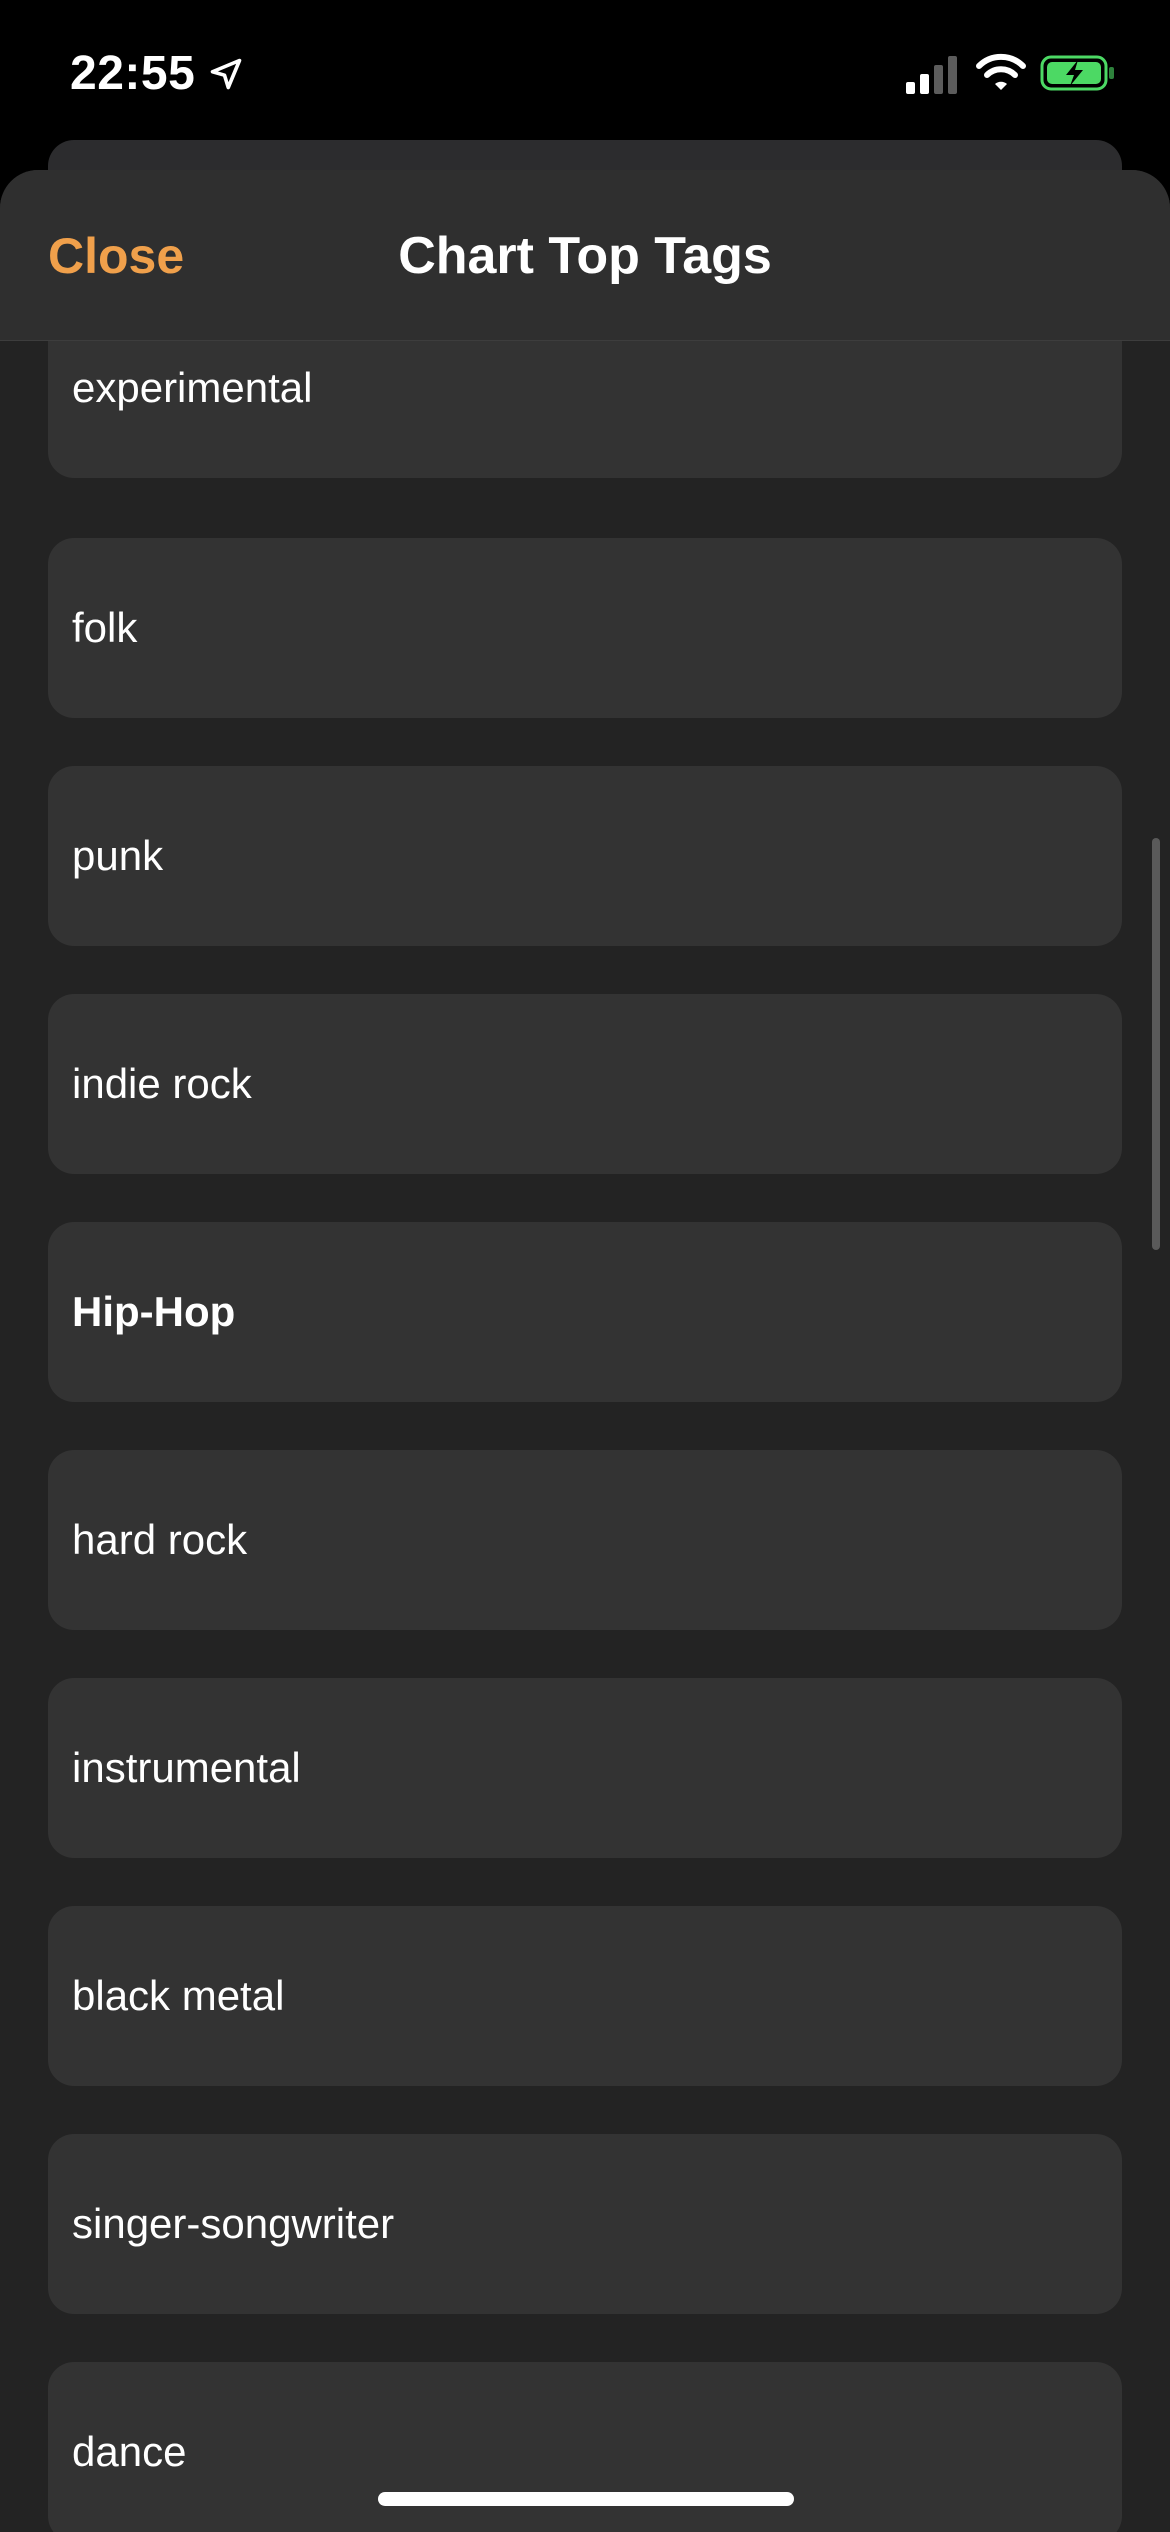 This screenshot has height=2532, width=1170. I want to click on list-item: punk, so click(585, 856).